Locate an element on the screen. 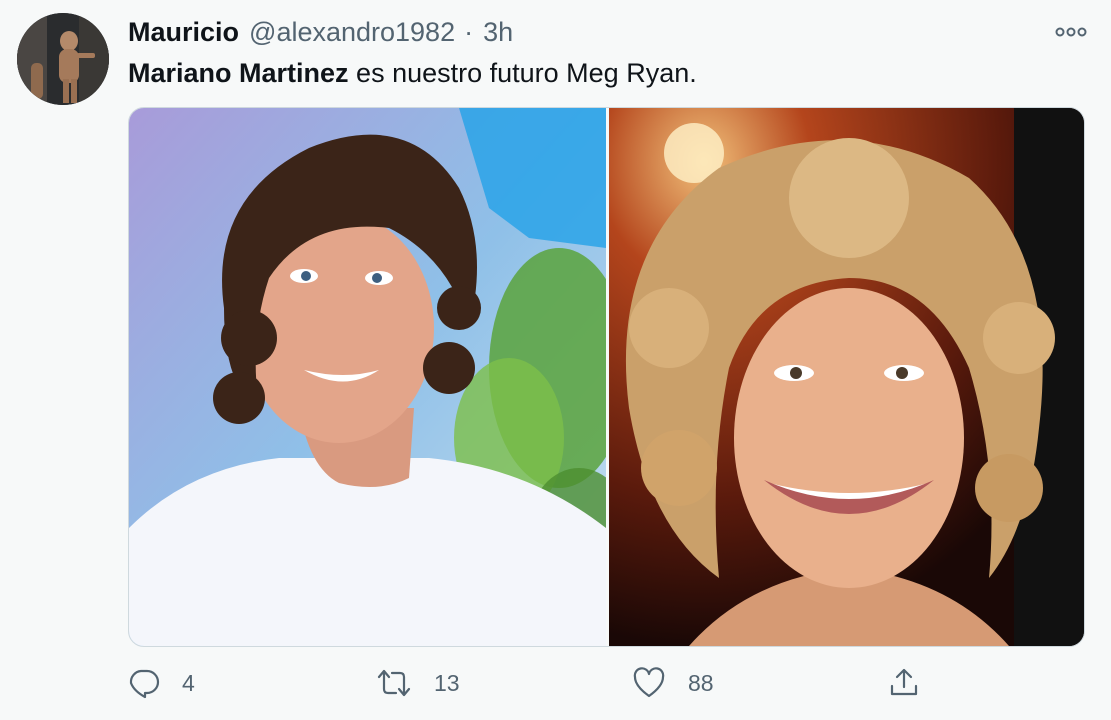 The width and height of the screenshot is (1111, 720). tweet-header: Mauricio @alexandro1982 · 3h is located at coordinates (320, 32).